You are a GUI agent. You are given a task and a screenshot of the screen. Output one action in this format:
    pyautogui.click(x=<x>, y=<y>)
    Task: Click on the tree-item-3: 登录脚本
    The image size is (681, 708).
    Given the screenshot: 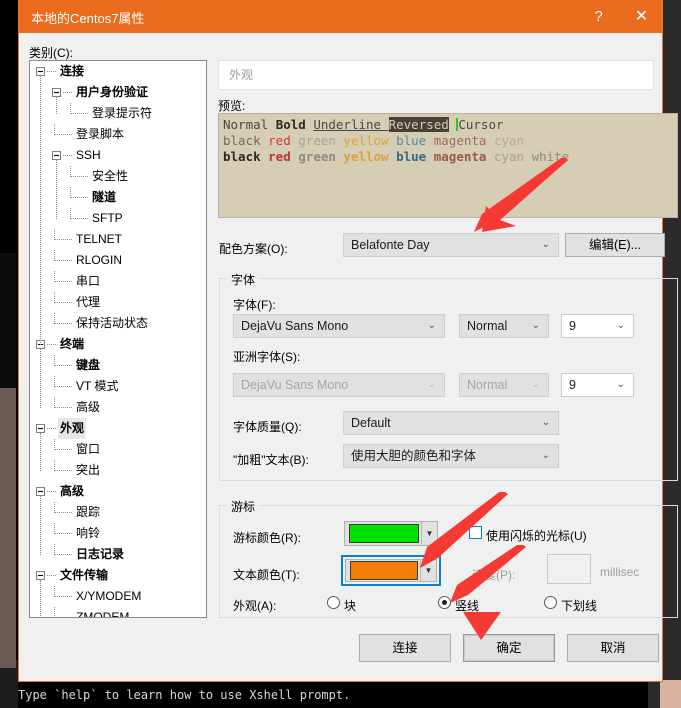 What is the action you would take?
    pyautogui.click(x=118, y=134)
    